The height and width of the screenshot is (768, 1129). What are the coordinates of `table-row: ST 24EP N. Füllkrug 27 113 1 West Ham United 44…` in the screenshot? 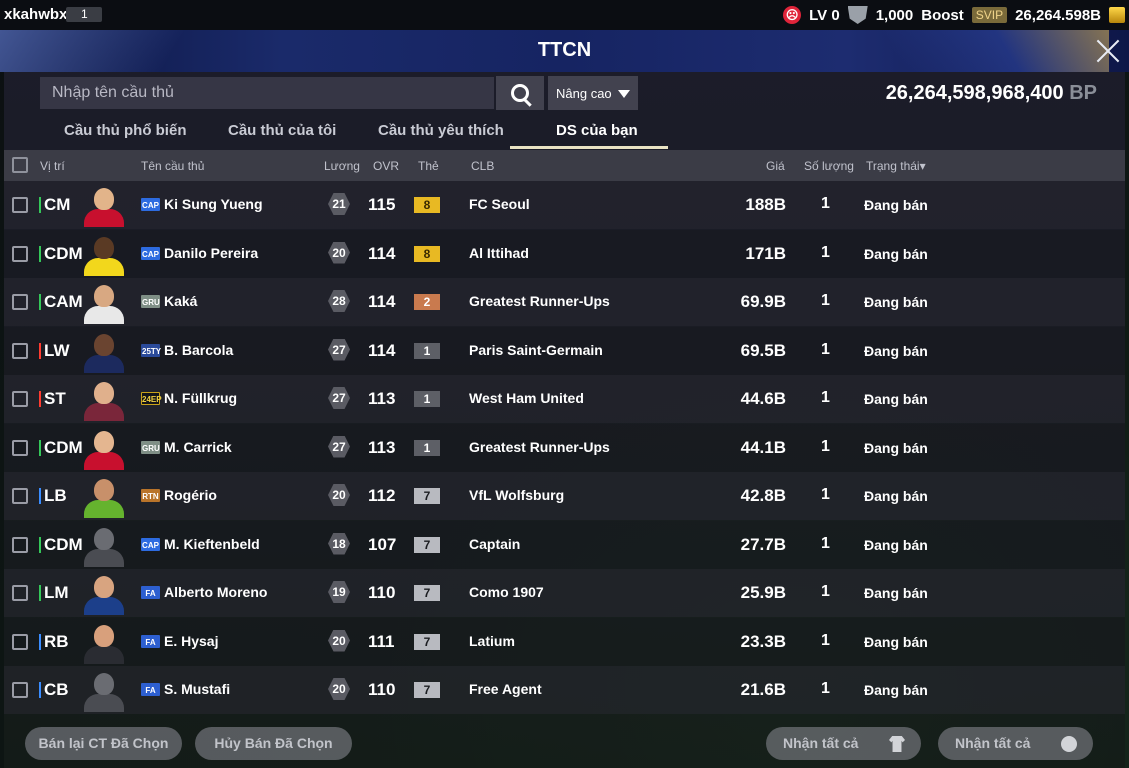 It's located at (564, 399).